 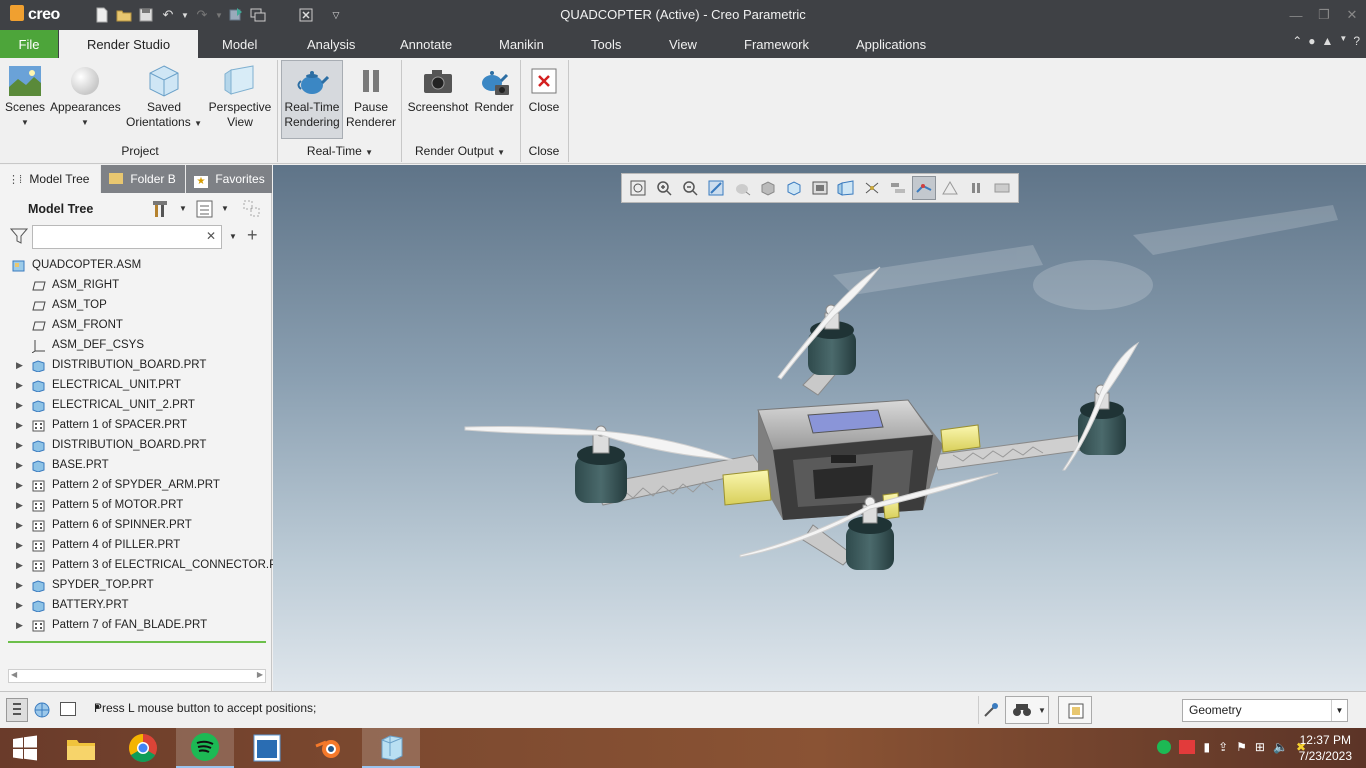 I want to click on tree-item: ▶ Pattern 5 of MOTOR.PRT, so click(x=135, y=505).